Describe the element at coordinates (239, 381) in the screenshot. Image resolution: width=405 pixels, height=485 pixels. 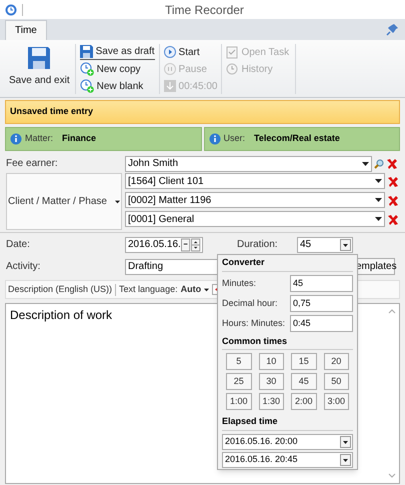
I see `time-button: 25` at that location.